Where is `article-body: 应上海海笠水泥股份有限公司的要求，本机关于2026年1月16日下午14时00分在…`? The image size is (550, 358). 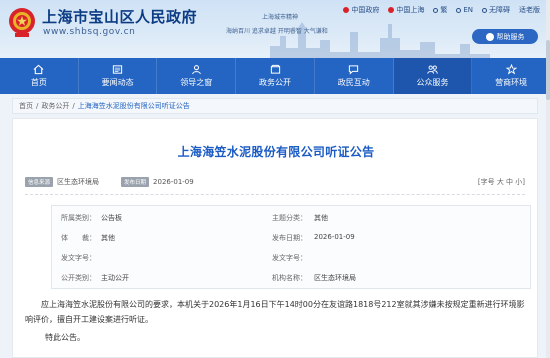 article-body: 应上海海笠水泥股份有限公司的要求，本机关于2026年1月16日下午14时00分在… is located at coordinates (275, 321).